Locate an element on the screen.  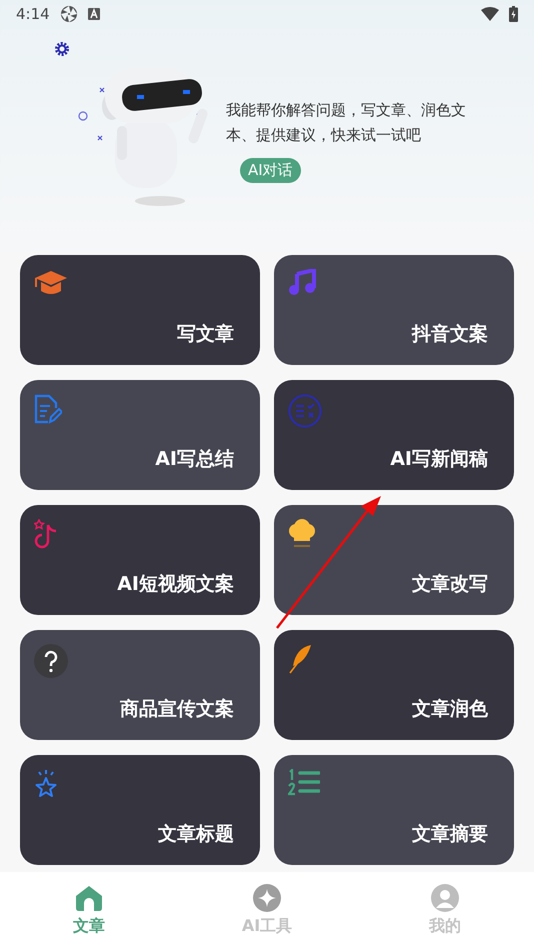
status-time: 4:14 is located at coordinates (33, 14).